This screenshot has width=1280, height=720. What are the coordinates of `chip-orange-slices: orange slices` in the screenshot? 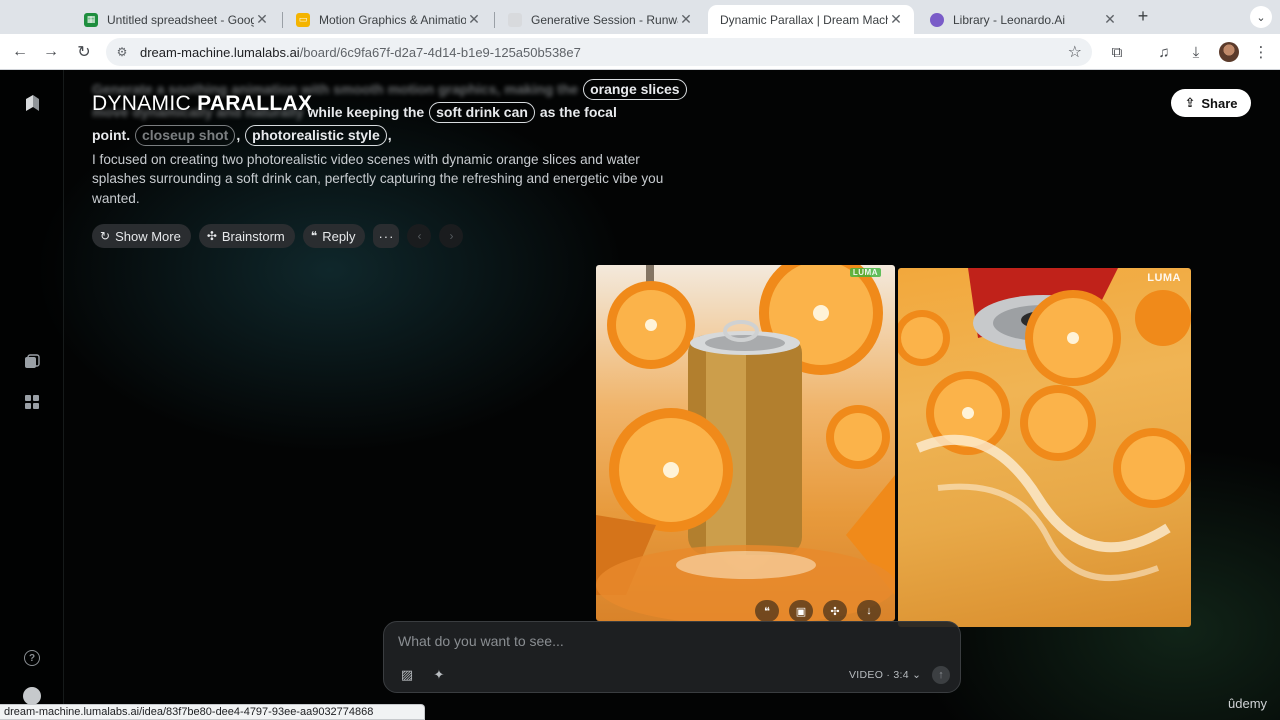 It's located at (635, 89).